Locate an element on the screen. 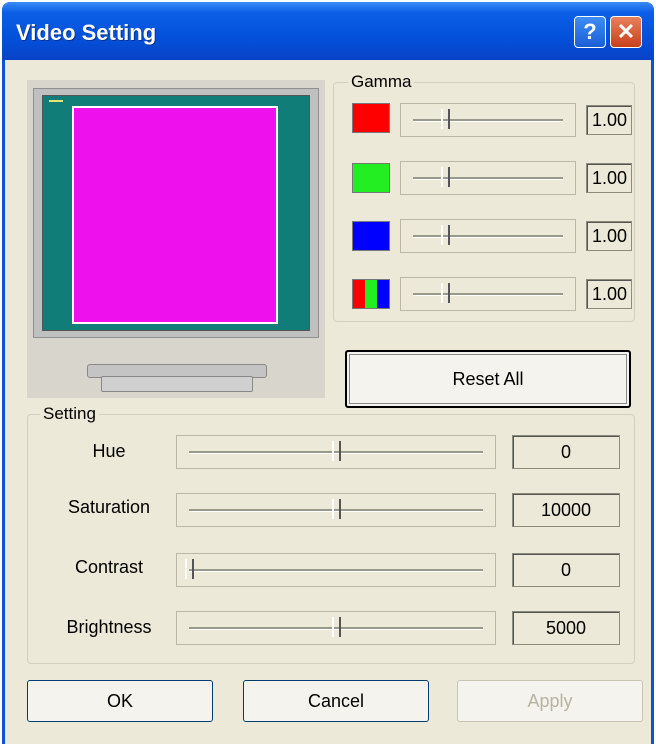 The height and width of the screenshot is (746, 656). saturation-slider is located at coordinates (336, 510).